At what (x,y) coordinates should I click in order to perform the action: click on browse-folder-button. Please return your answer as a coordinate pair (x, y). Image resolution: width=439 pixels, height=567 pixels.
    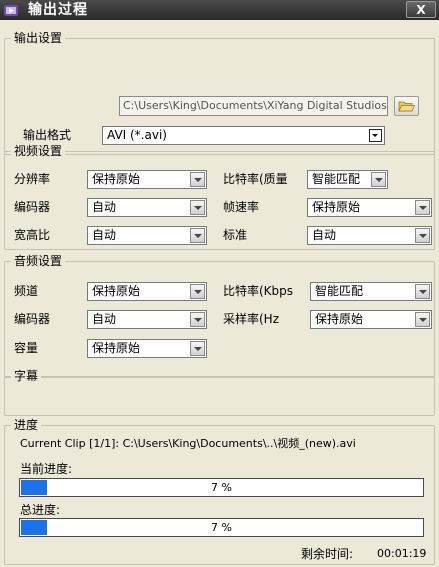
    Looking at the image, I should click on (406, 106).